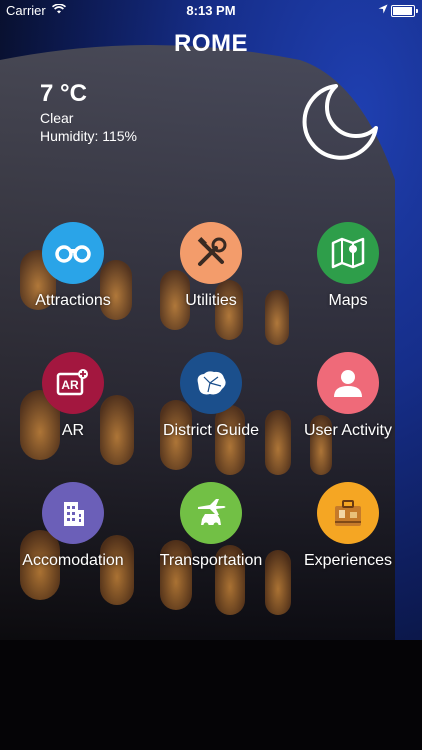  Describe the element at coordinates (57, 118) in the screenshot. I see `weather-condition: Clear` at that location.